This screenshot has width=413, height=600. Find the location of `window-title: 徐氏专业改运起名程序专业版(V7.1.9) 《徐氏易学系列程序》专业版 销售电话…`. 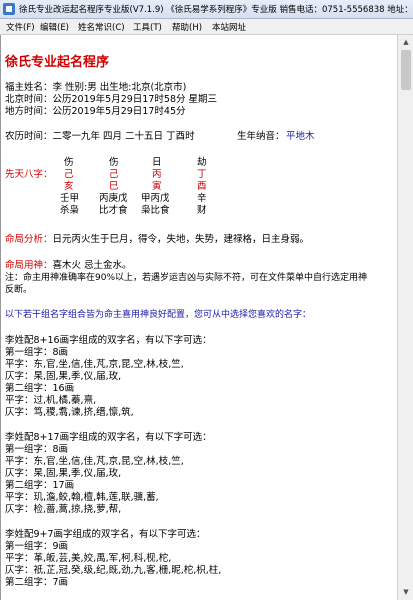

window-title: 徐氏专业改运起名程序专业版(V7.1.9) 《徐氏易学系列程序》专业版 销售电话… is located at coordinates (215, 10).